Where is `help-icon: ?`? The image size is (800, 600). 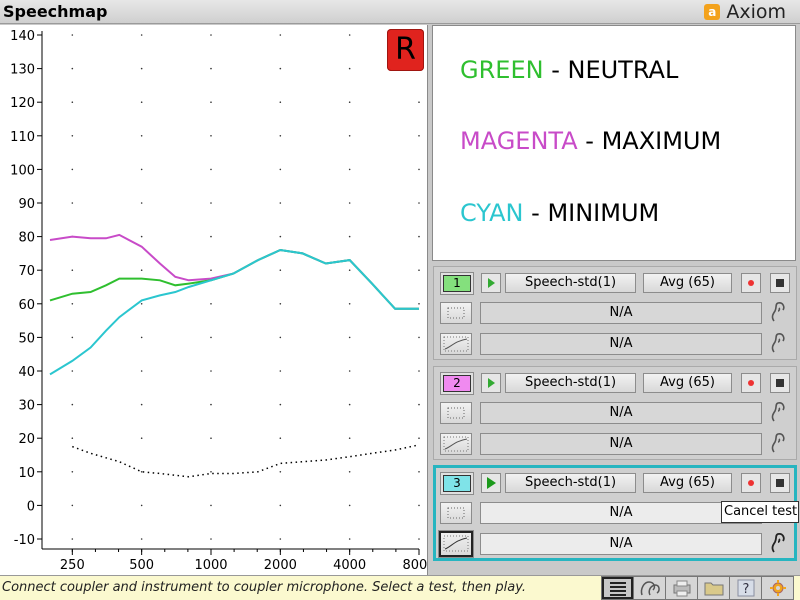 help-icon: ? is located at coordinates (745, 588).